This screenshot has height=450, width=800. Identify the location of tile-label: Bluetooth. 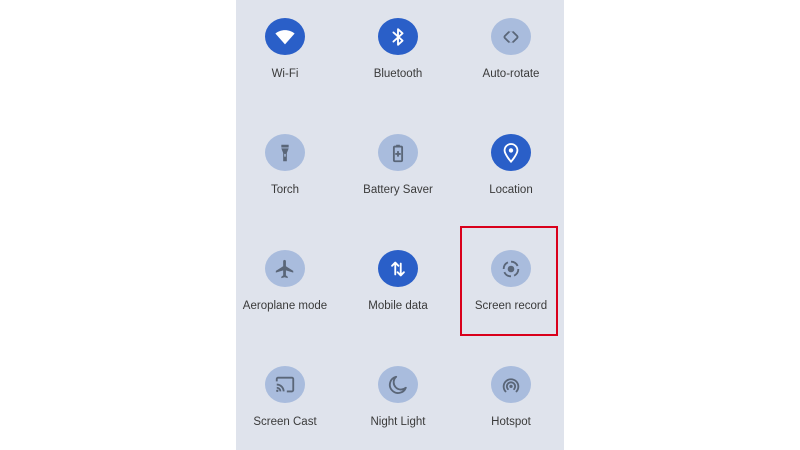
(398, 74).